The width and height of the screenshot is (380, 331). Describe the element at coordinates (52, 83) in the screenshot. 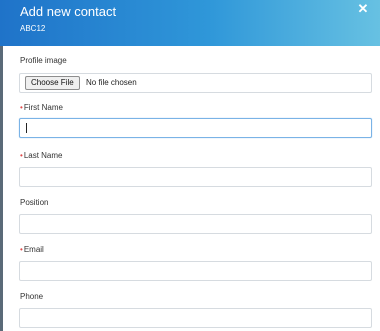

I see `choose-file-button: Choose File` at that location.